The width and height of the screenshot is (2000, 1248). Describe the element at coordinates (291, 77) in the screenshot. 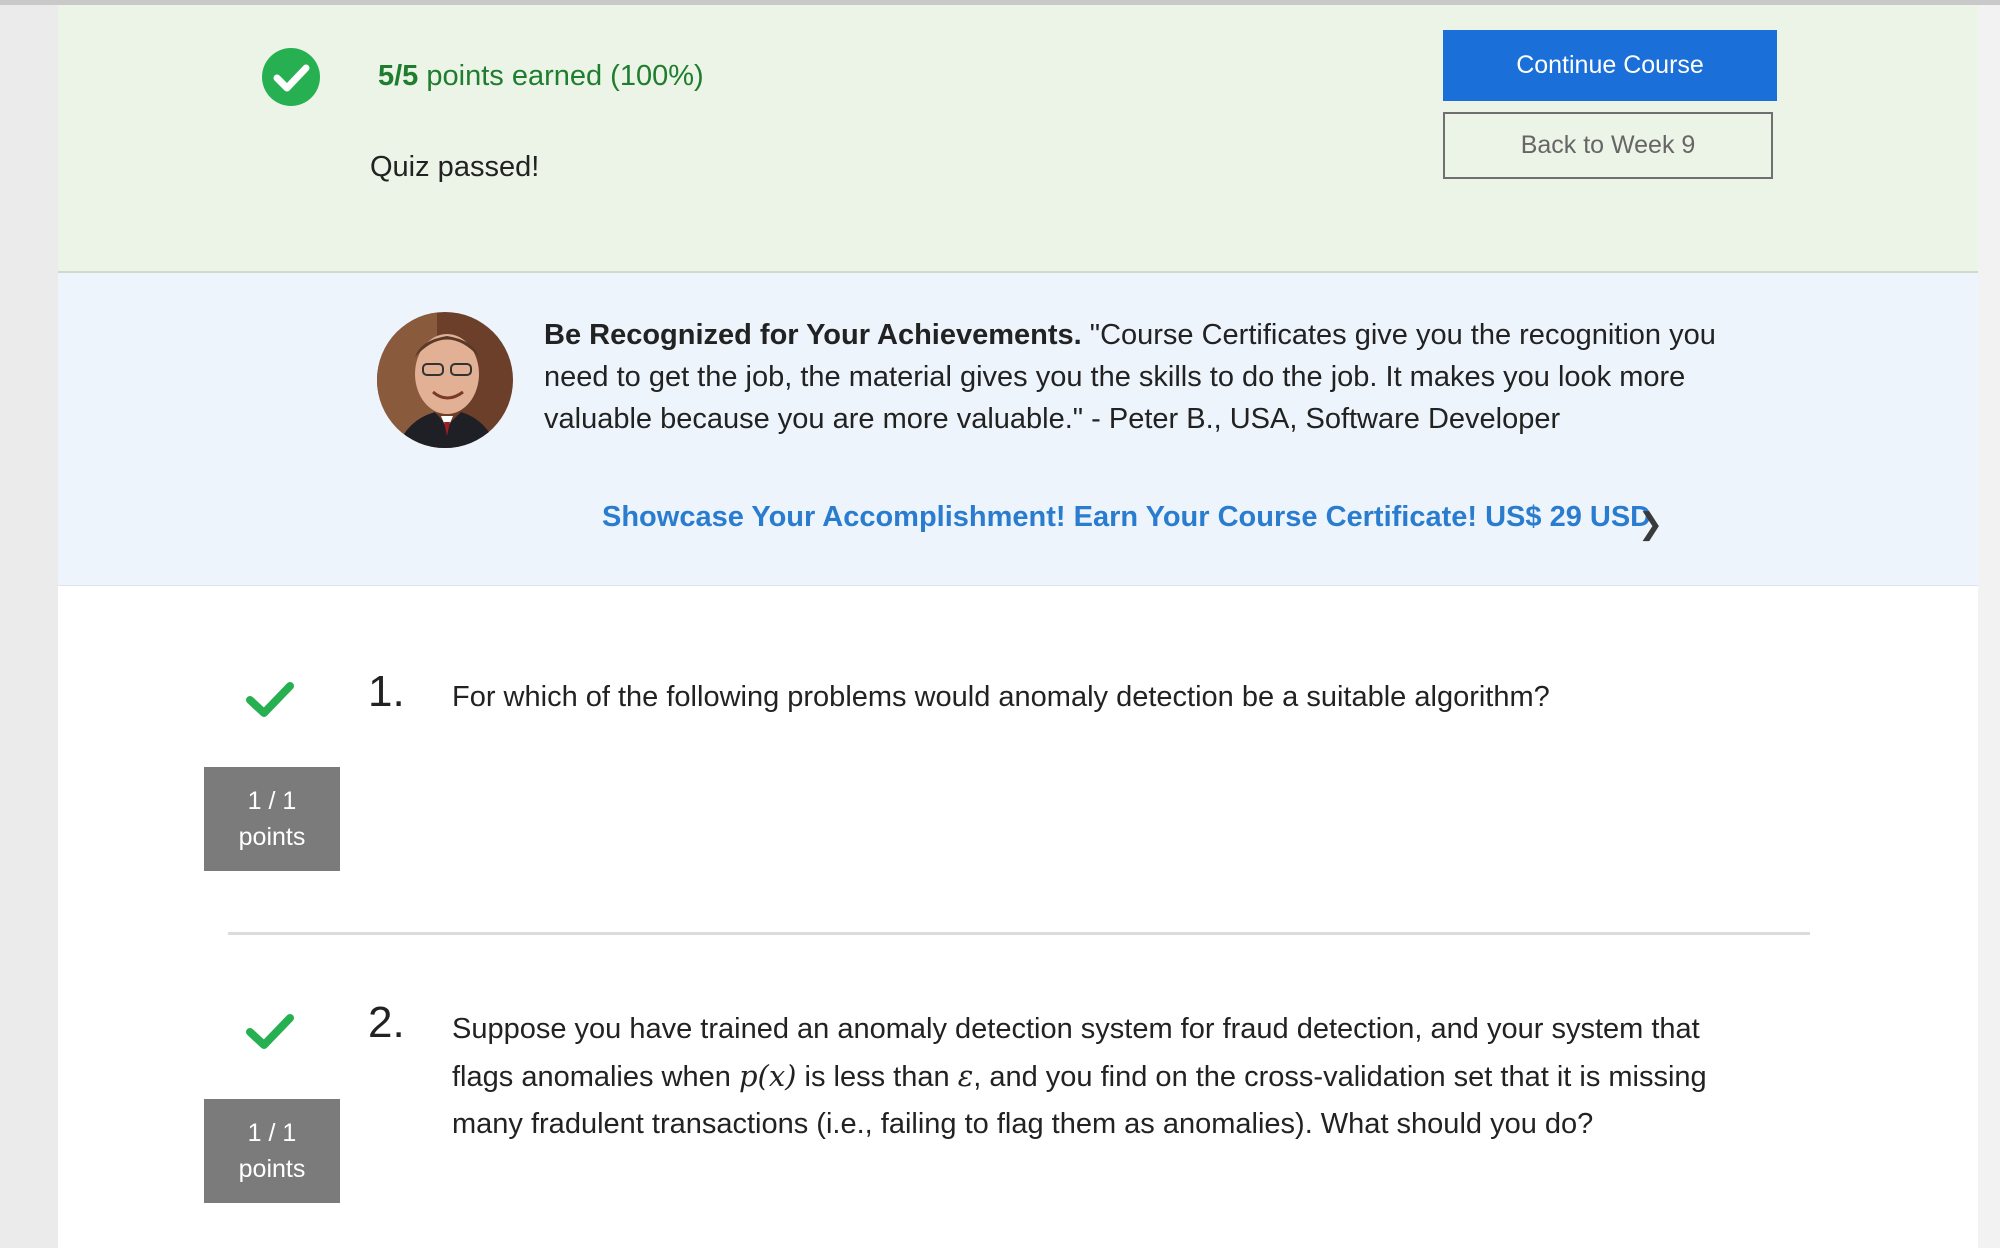

I see `success-check-icon` at that location.